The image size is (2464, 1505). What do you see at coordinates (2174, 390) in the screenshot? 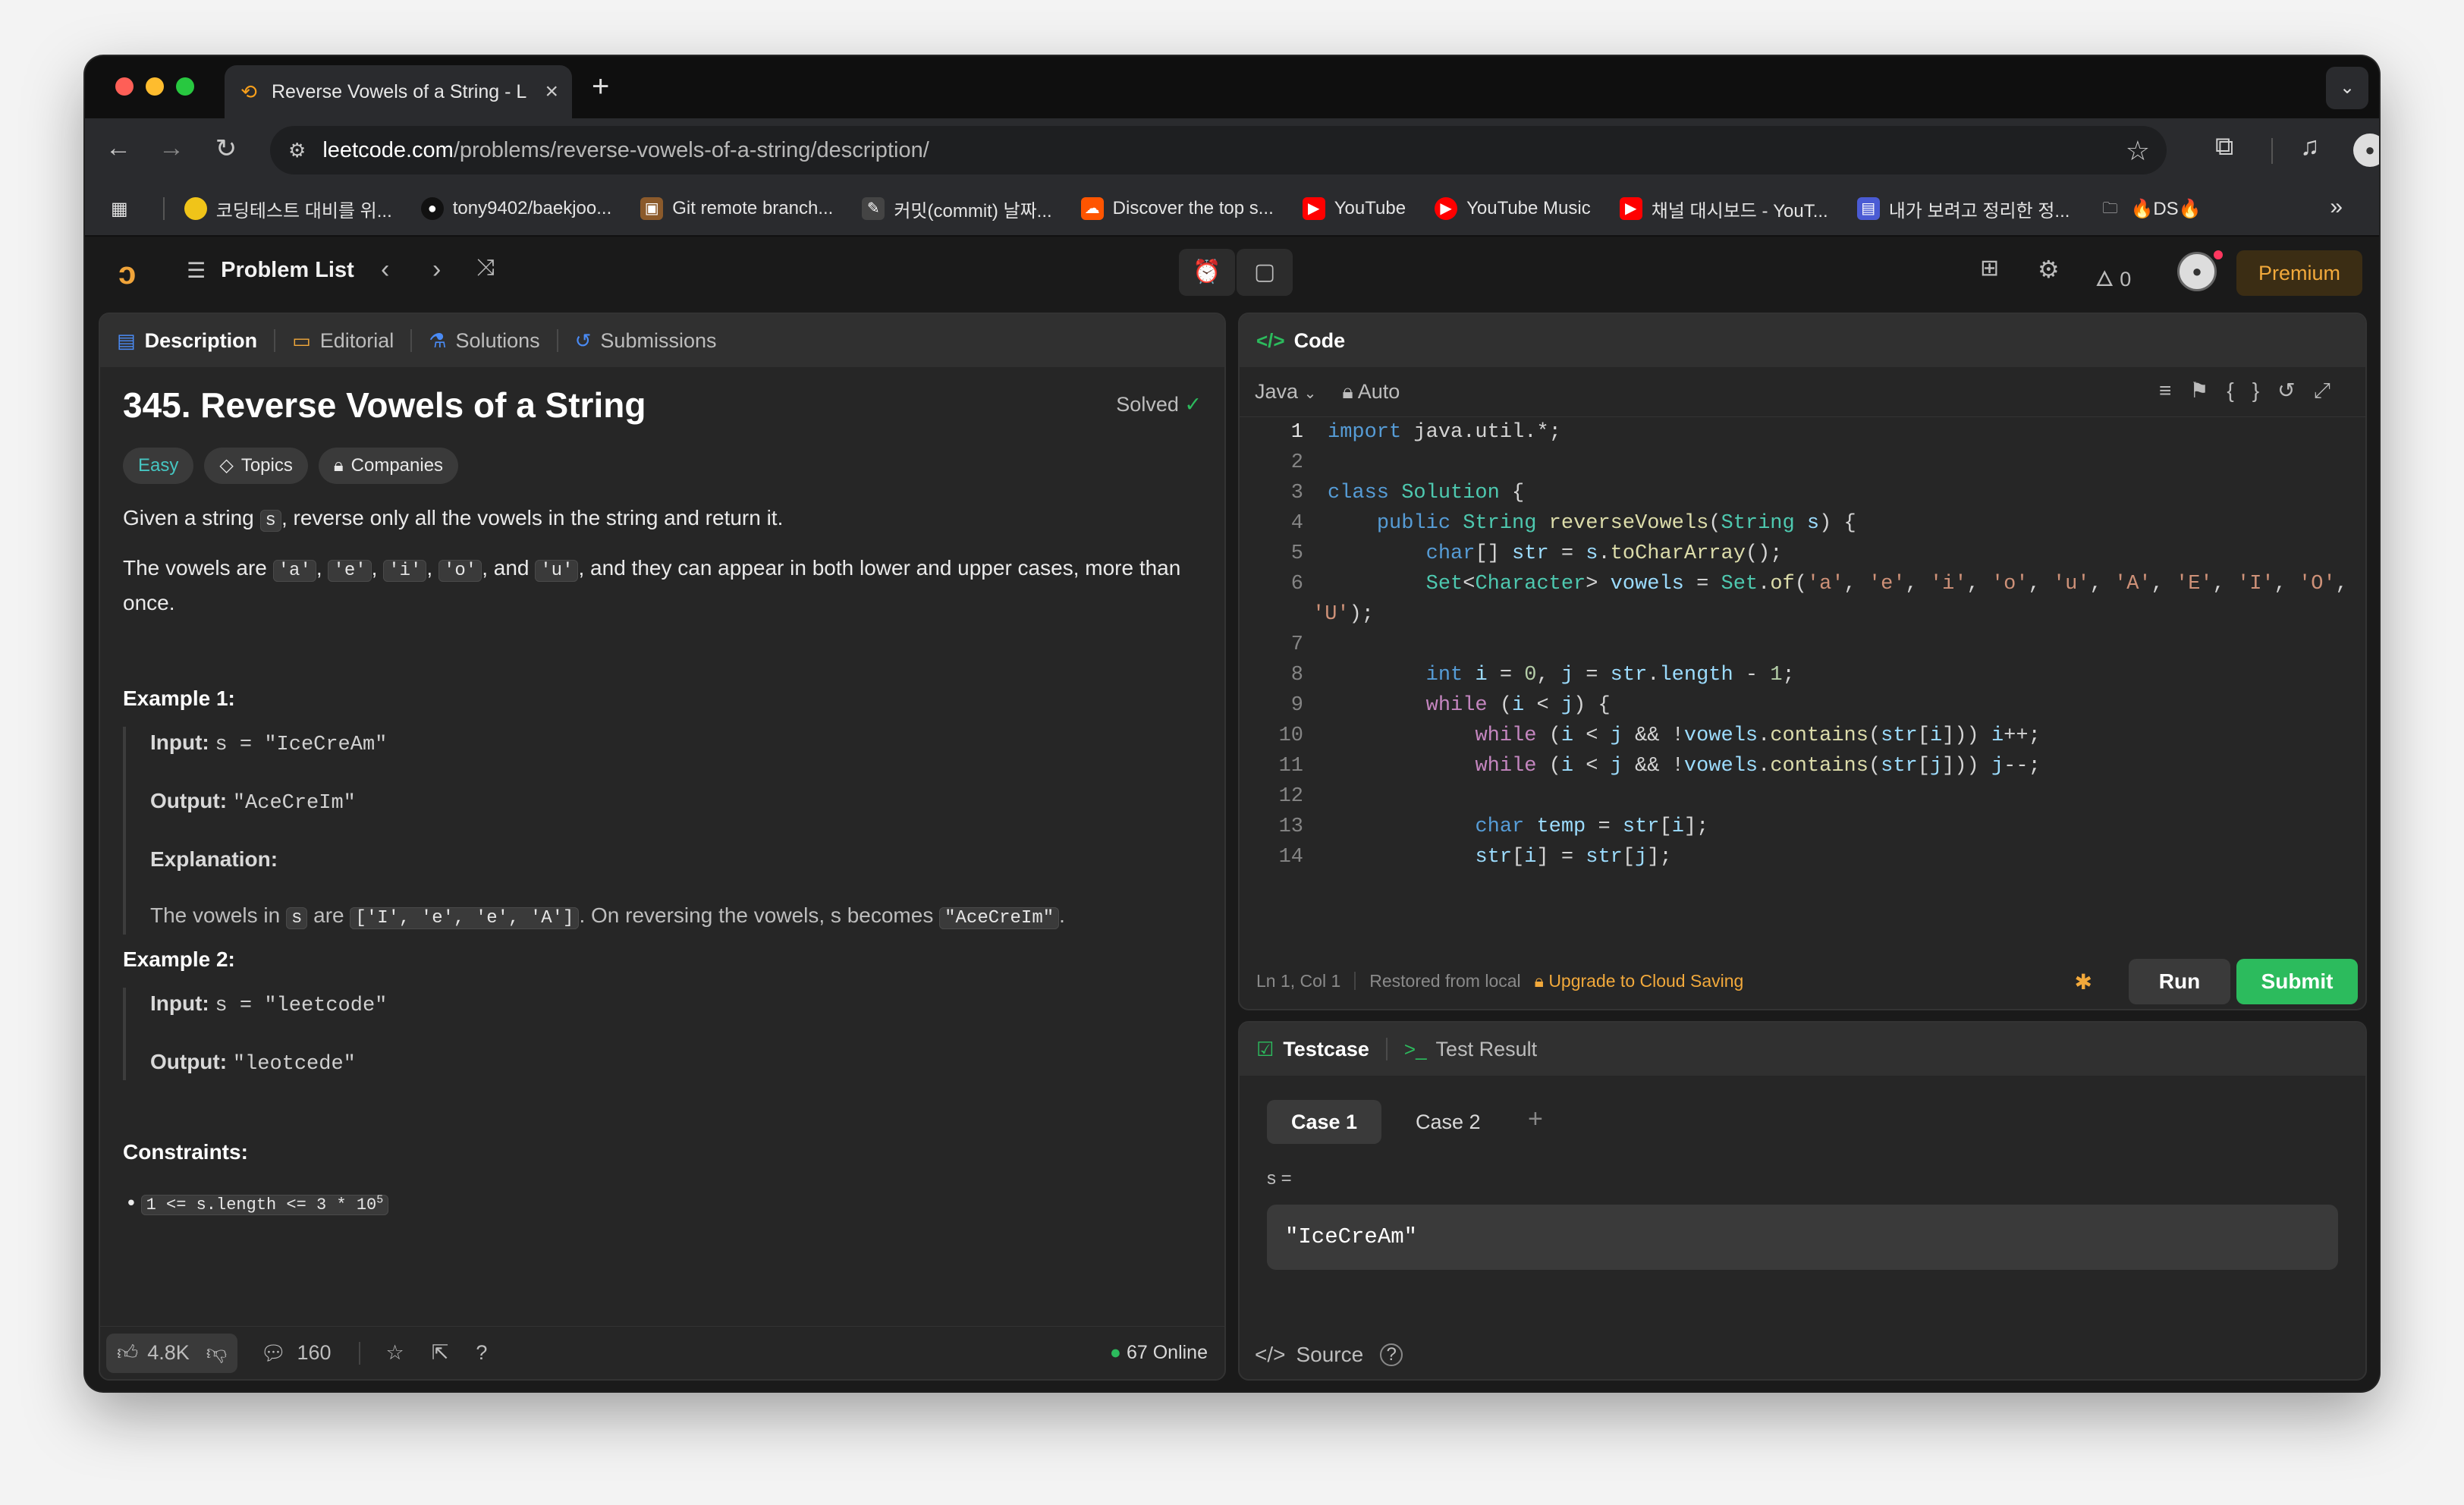
I see `format-icon: ≡` at bounding box center [2174, 390].